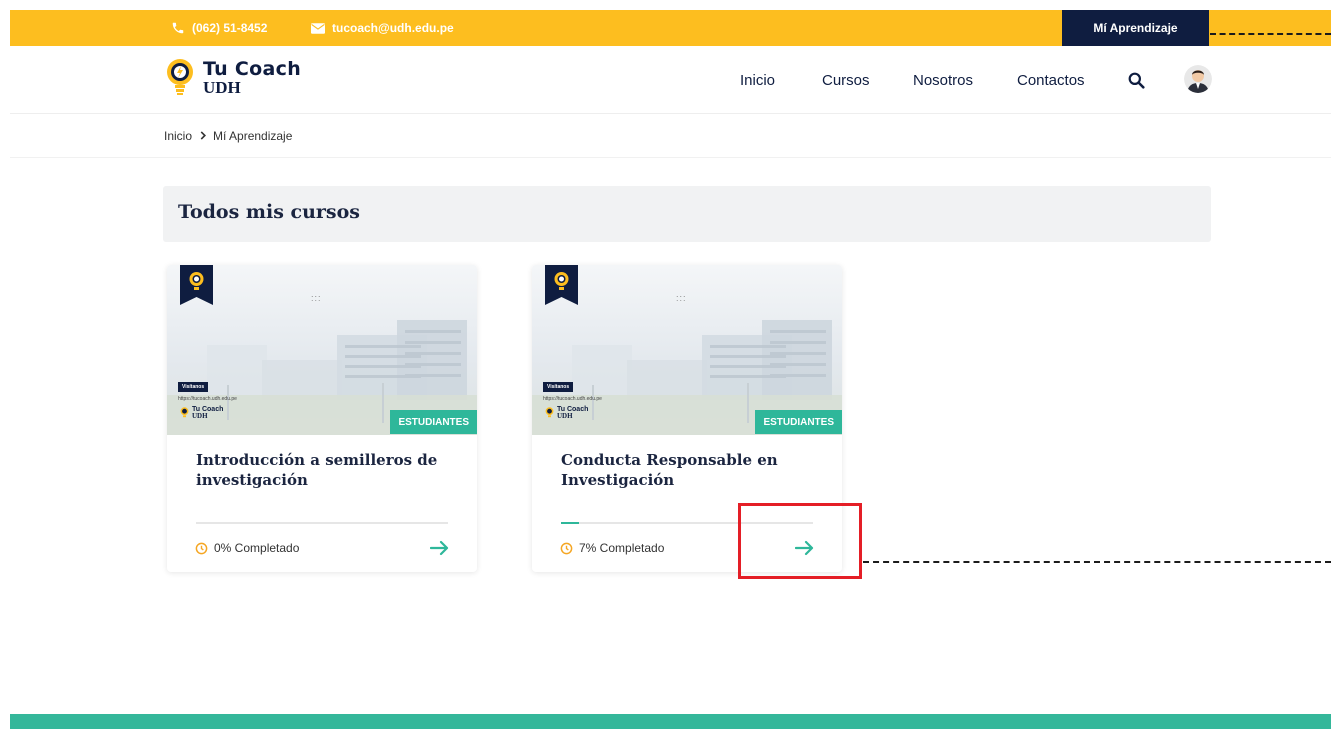 The height and width of the screenshot is (729, 1331). Describe the element at coordinates (943, 80) in the screenshot. I see `nav-nosotros: Nosotros` at that location.